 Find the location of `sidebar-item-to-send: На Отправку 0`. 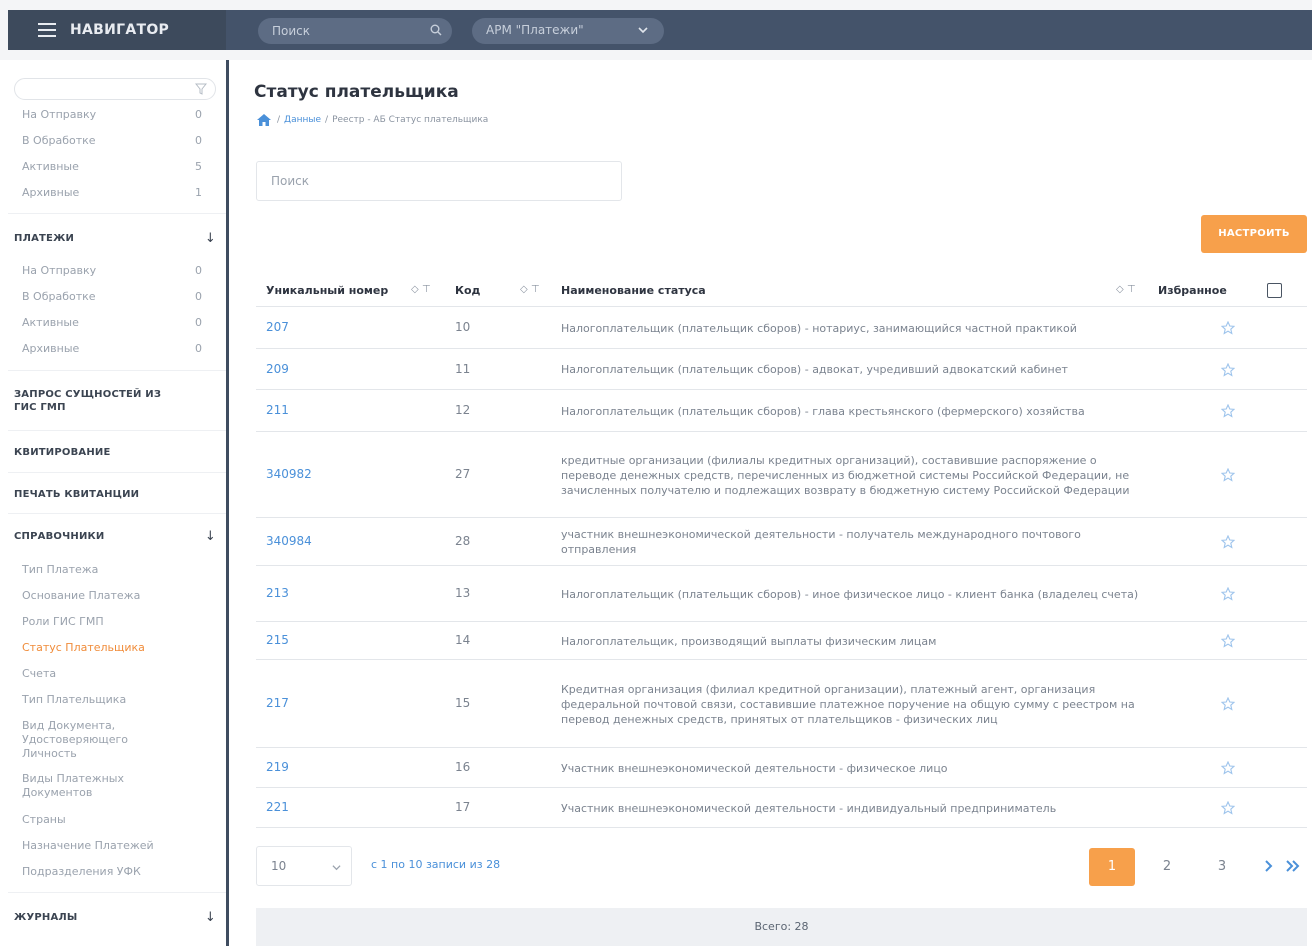

sidebar-item-to-send: На Отправку 0 is located at coordinates (112, 114).